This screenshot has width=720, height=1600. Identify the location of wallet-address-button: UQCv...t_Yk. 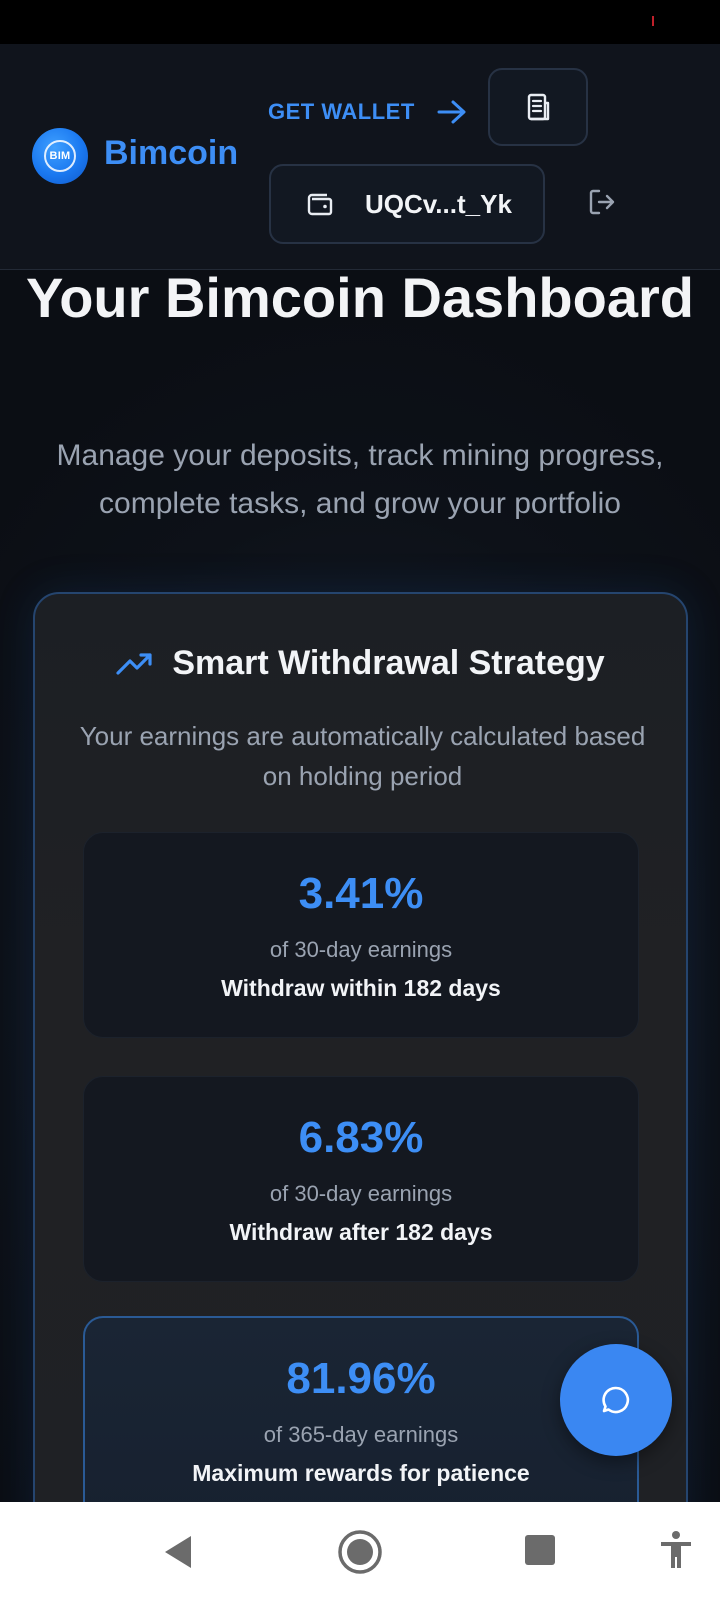
(407, 204).